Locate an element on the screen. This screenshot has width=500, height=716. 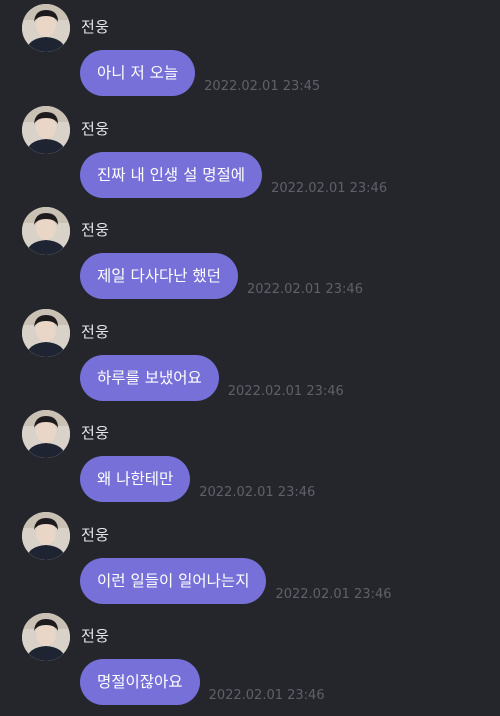
chat-message: 전웅 하루를 보냈어요 2022.02.01 23:46 is located at coordinates (250, 356).